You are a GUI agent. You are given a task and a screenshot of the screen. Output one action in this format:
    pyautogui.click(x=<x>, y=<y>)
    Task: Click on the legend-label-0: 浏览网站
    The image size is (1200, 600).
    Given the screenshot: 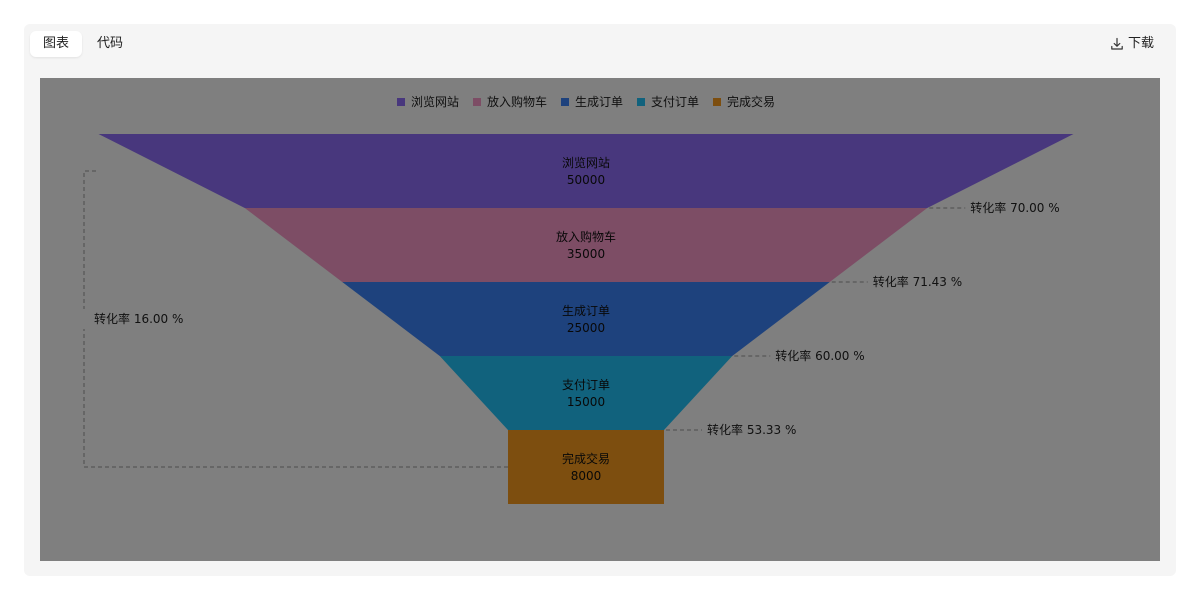 What is the action you would take?
    pyautogui.click(x=435, y=101)
    